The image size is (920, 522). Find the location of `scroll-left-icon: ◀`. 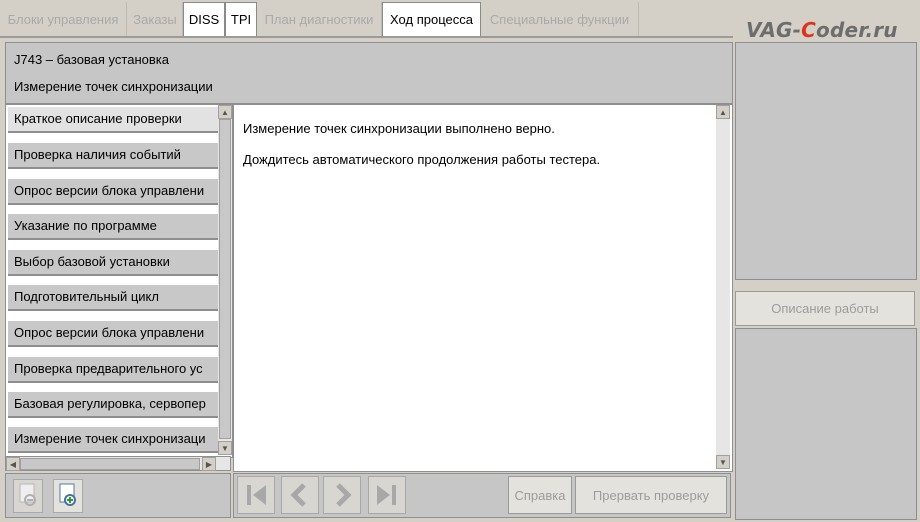

scroll-left-icon: ◀ is located at coordinates (13, 464).